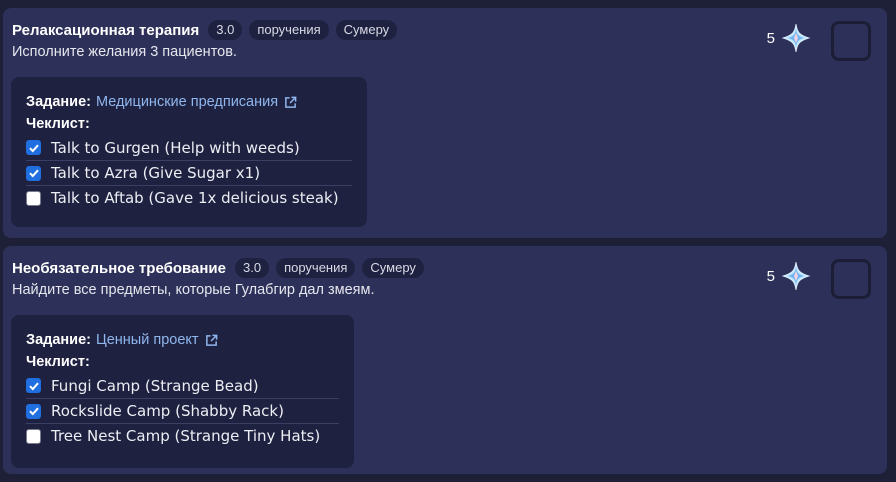 The width and height of the screenshot is (896, 482). What do you see at coordinates (195, 198) in the screenshot?
I see `checklist-item-text: Talk to Aftab (Gave 1x delicious steak)` at bounding box center [195, 198].